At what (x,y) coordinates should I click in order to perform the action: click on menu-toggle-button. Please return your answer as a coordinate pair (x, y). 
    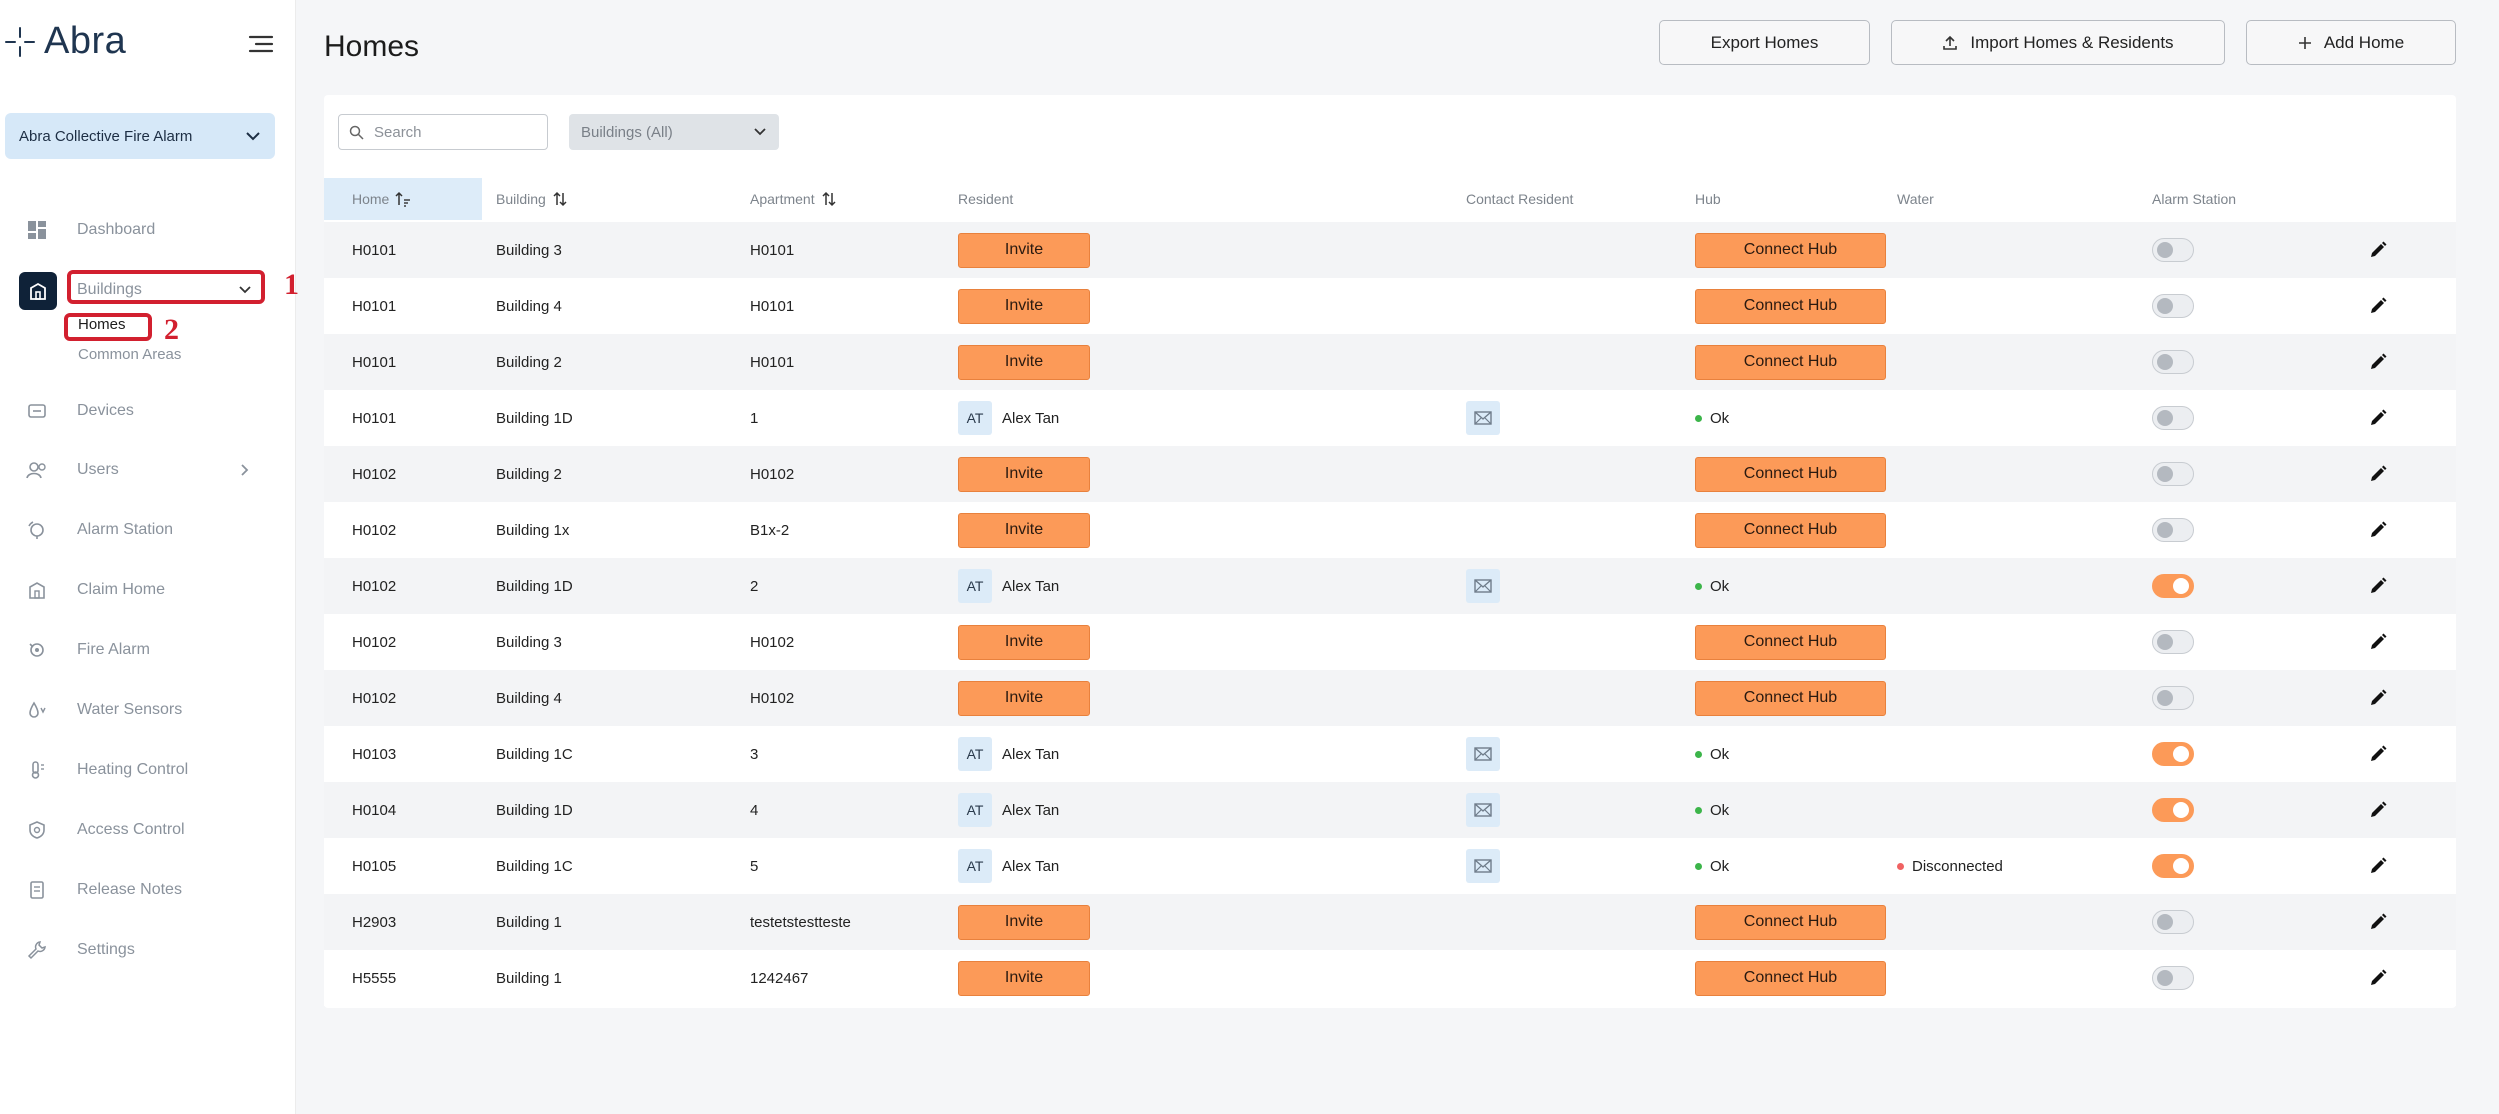
    Looking at the image, I should click on (260, 44).